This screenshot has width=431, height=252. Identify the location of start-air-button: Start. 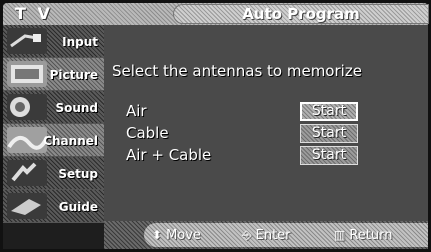
(329, 111).